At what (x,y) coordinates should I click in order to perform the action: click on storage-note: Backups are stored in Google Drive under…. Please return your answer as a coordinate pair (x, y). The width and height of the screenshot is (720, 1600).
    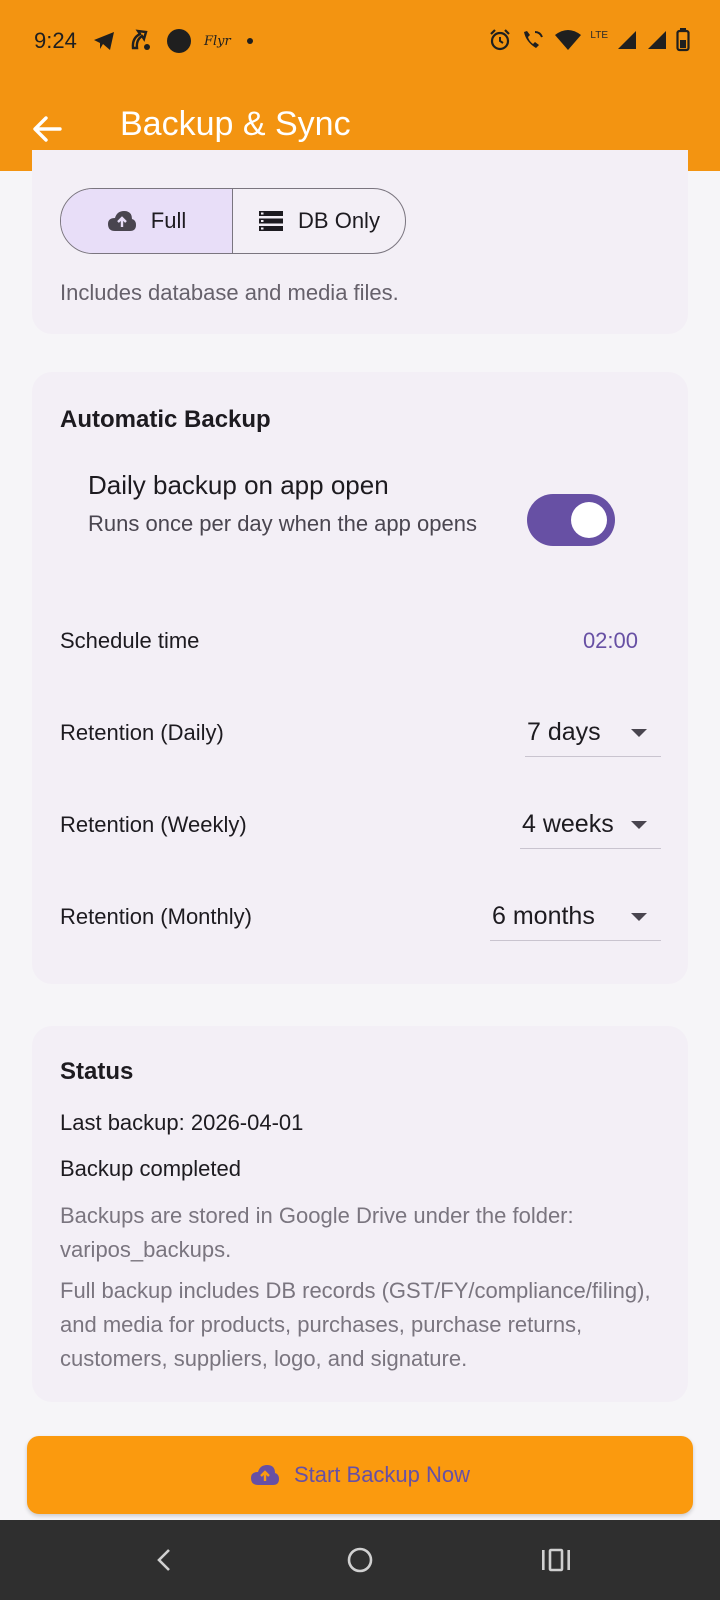
    Looking at the image, I should click on (317, 1232).